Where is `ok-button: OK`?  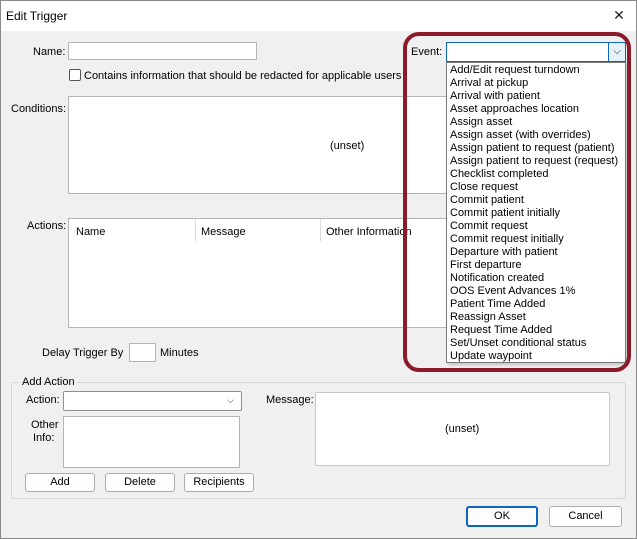
ok-button: OK is located at coordinates (502, 516).